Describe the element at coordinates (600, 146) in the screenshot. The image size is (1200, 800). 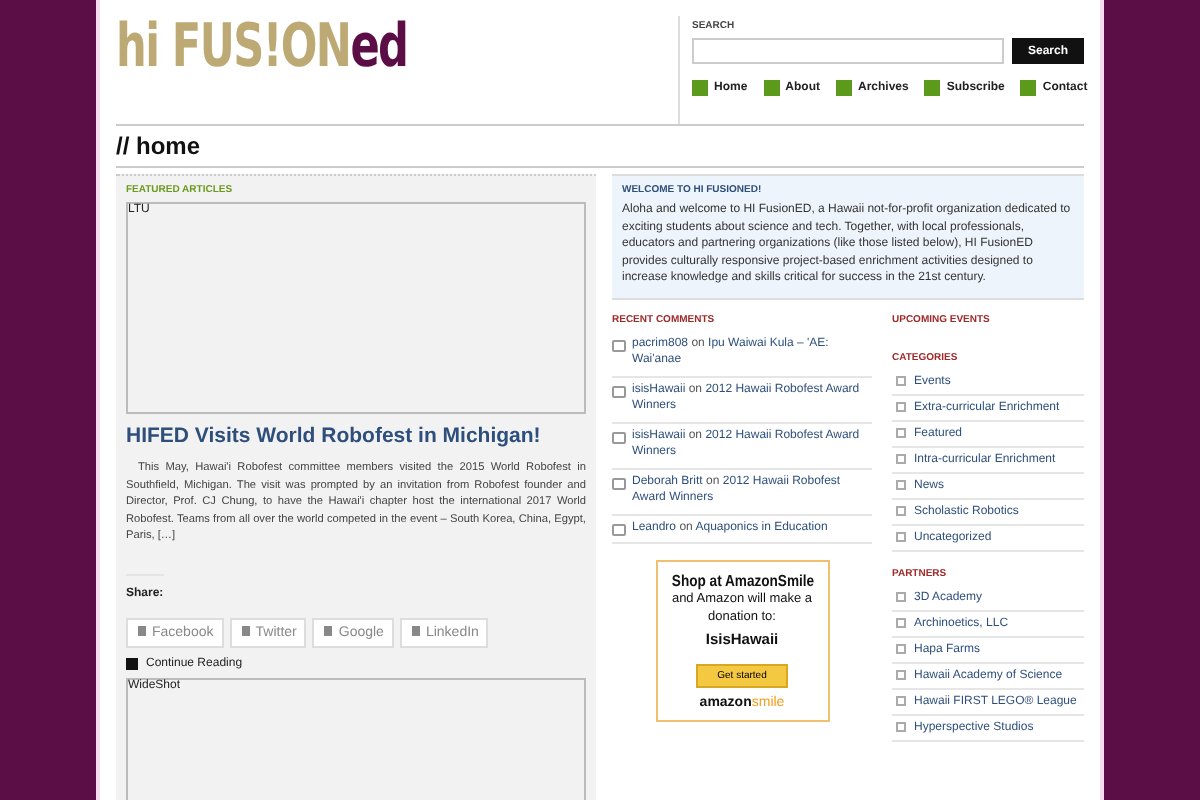
I see `page-title: // home` at that location.